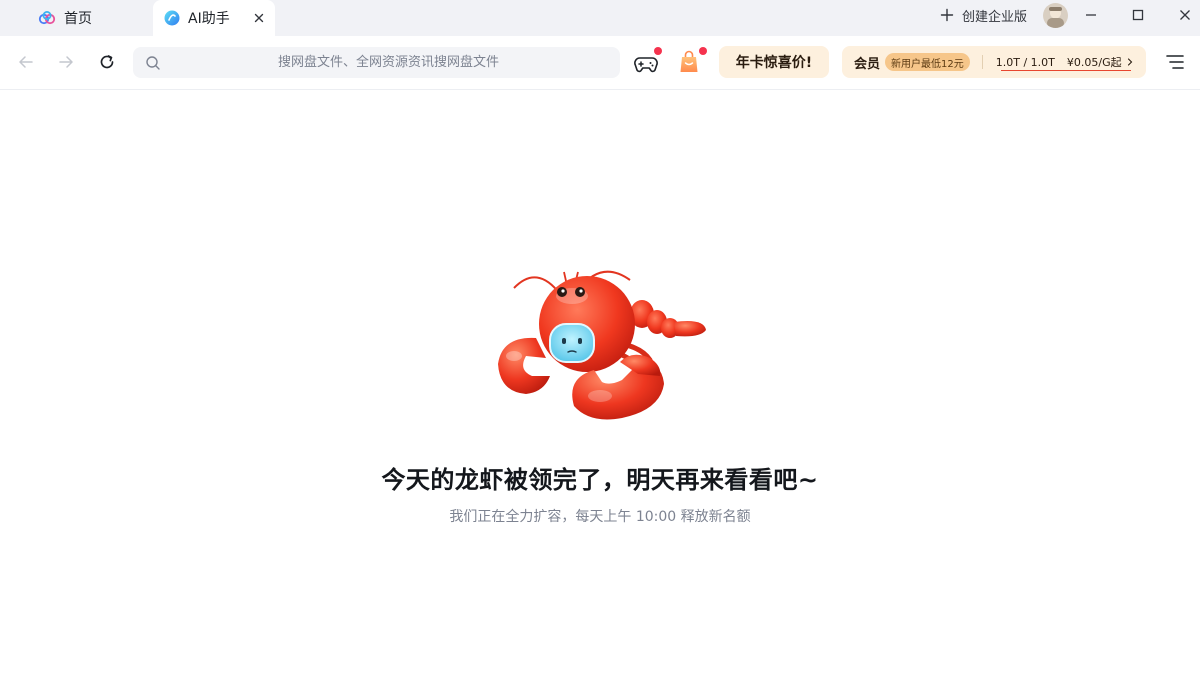 This screenshot has width=1200, height=690. What do you see at coordinates (26, 62) in the screenshot?
I see `back-arrow-icon` at bounding box center [26, 62].